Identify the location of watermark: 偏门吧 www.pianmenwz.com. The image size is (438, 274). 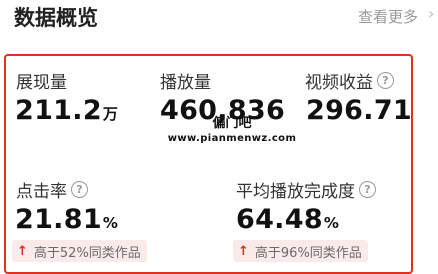
(232, 128).